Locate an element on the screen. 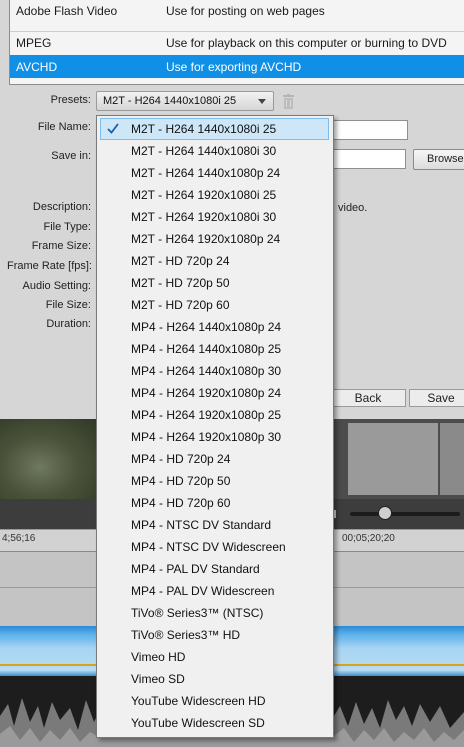 The height and width of the screenshot is (747, 464). frame-rate-label: Frame Rate [fps]: is located at coordinates (49, 266).